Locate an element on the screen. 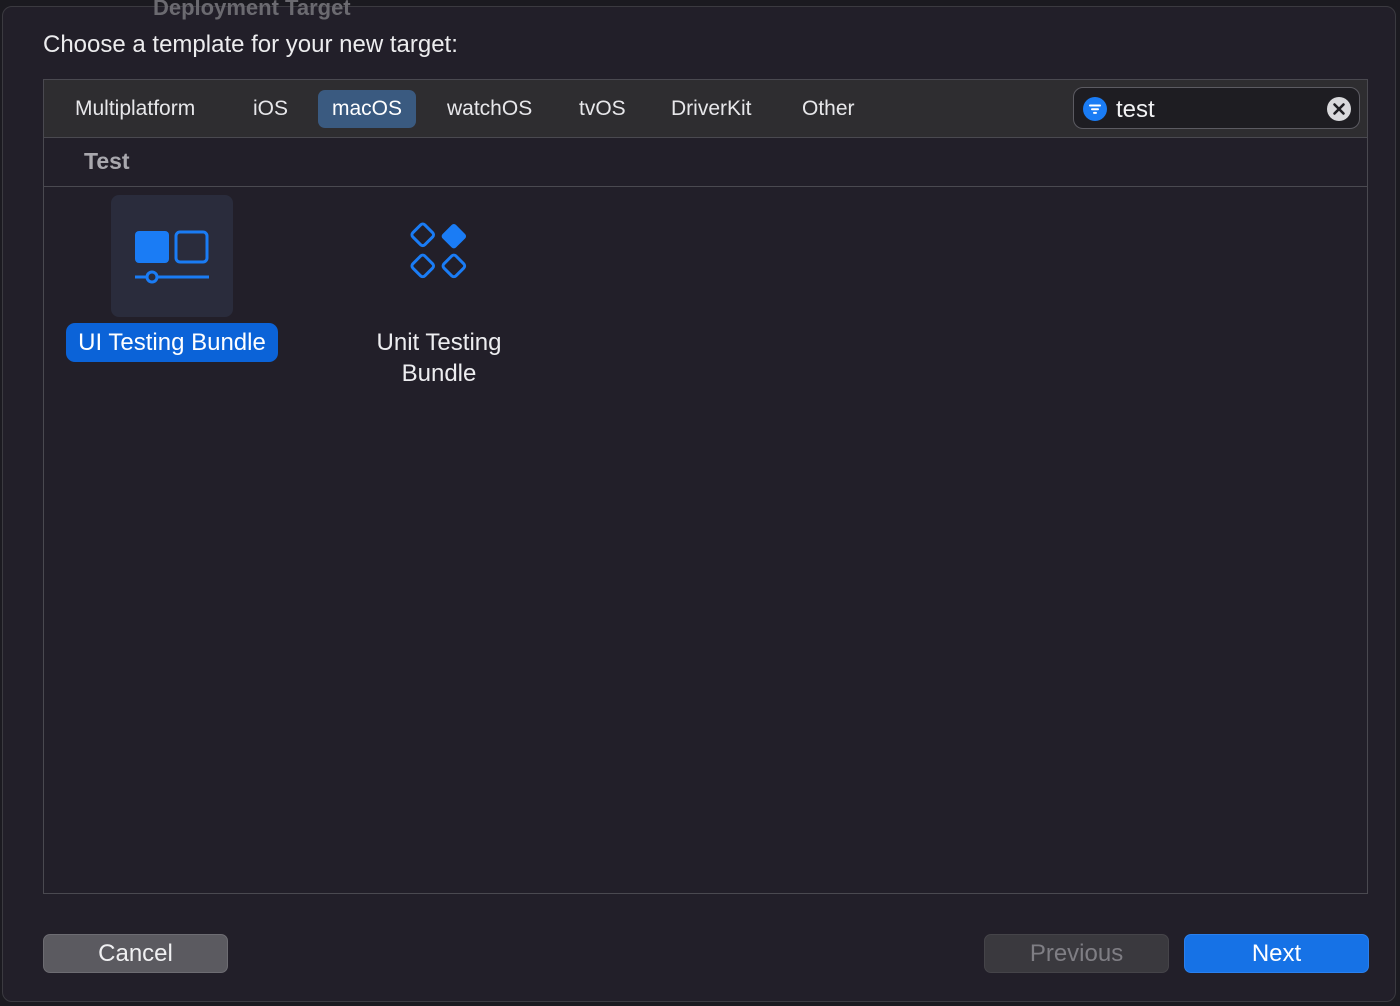  ui-testing-bundle-icon is located at coordinates (172, 257).